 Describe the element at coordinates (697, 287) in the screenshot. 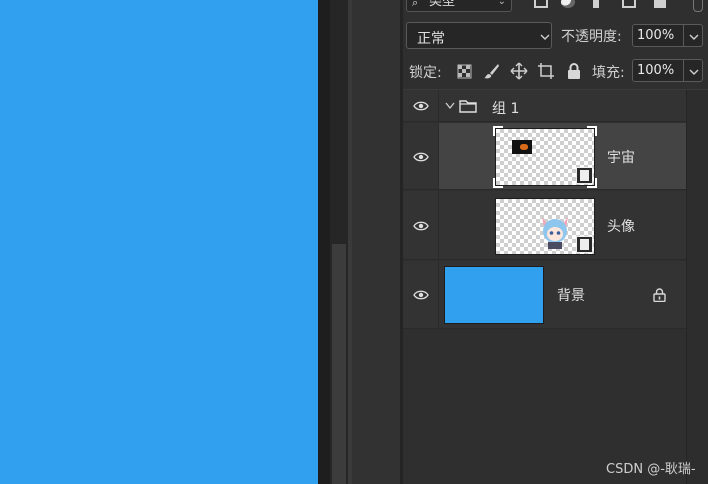

I see `layers-scrollbar` at that location.